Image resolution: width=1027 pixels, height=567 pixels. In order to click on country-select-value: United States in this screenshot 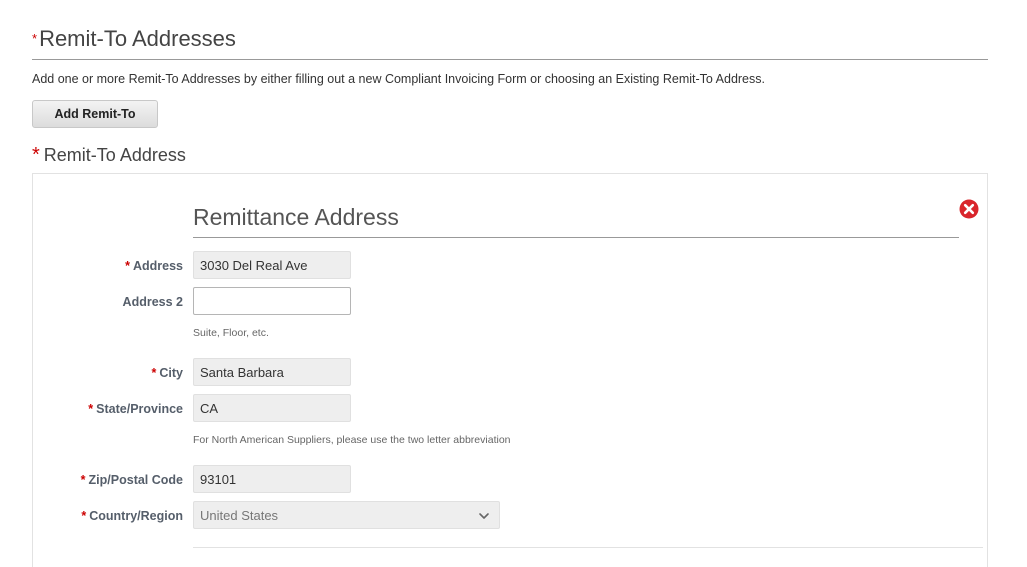, I will do `click(239, 515)`.